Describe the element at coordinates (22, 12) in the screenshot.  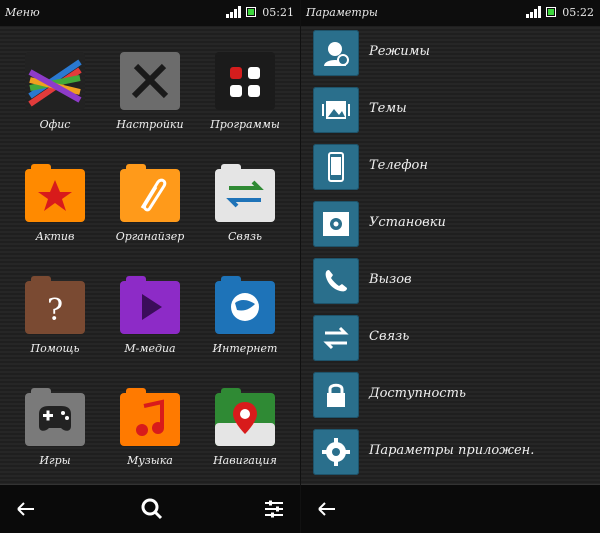
I see `menu-title: Меню` at that location.